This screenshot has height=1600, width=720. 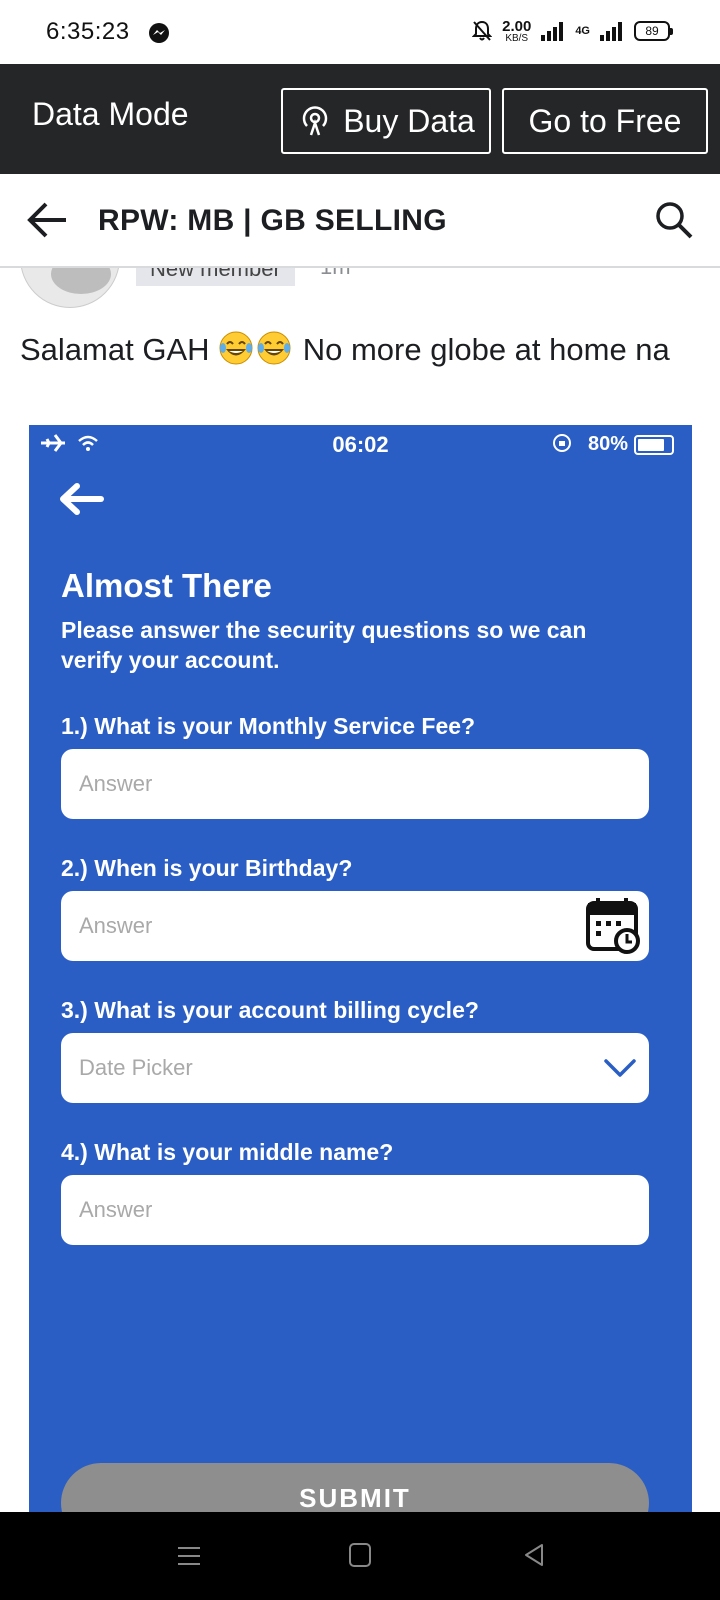 I want to click on answer-field: Answer, so click(x=355, y=784).